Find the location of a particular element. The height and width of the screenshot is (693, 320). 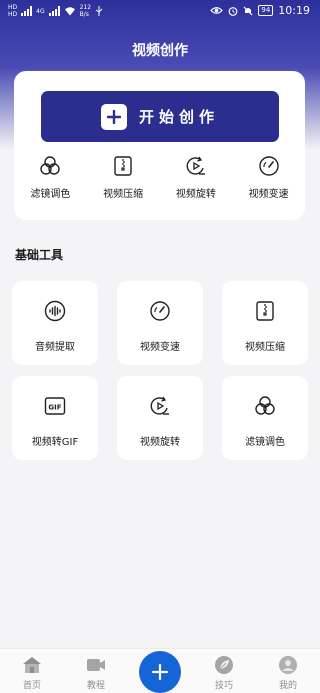

quick-tool-label: 视频压缩 is located at coordinates (123, 194).